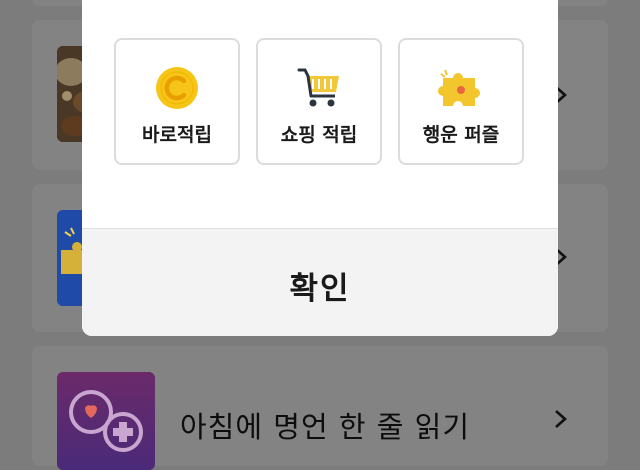  What do you see at coordinates (177, 135) in the screenshot?
I see `option-label: 바로적립` at bounding box center [177, 135].